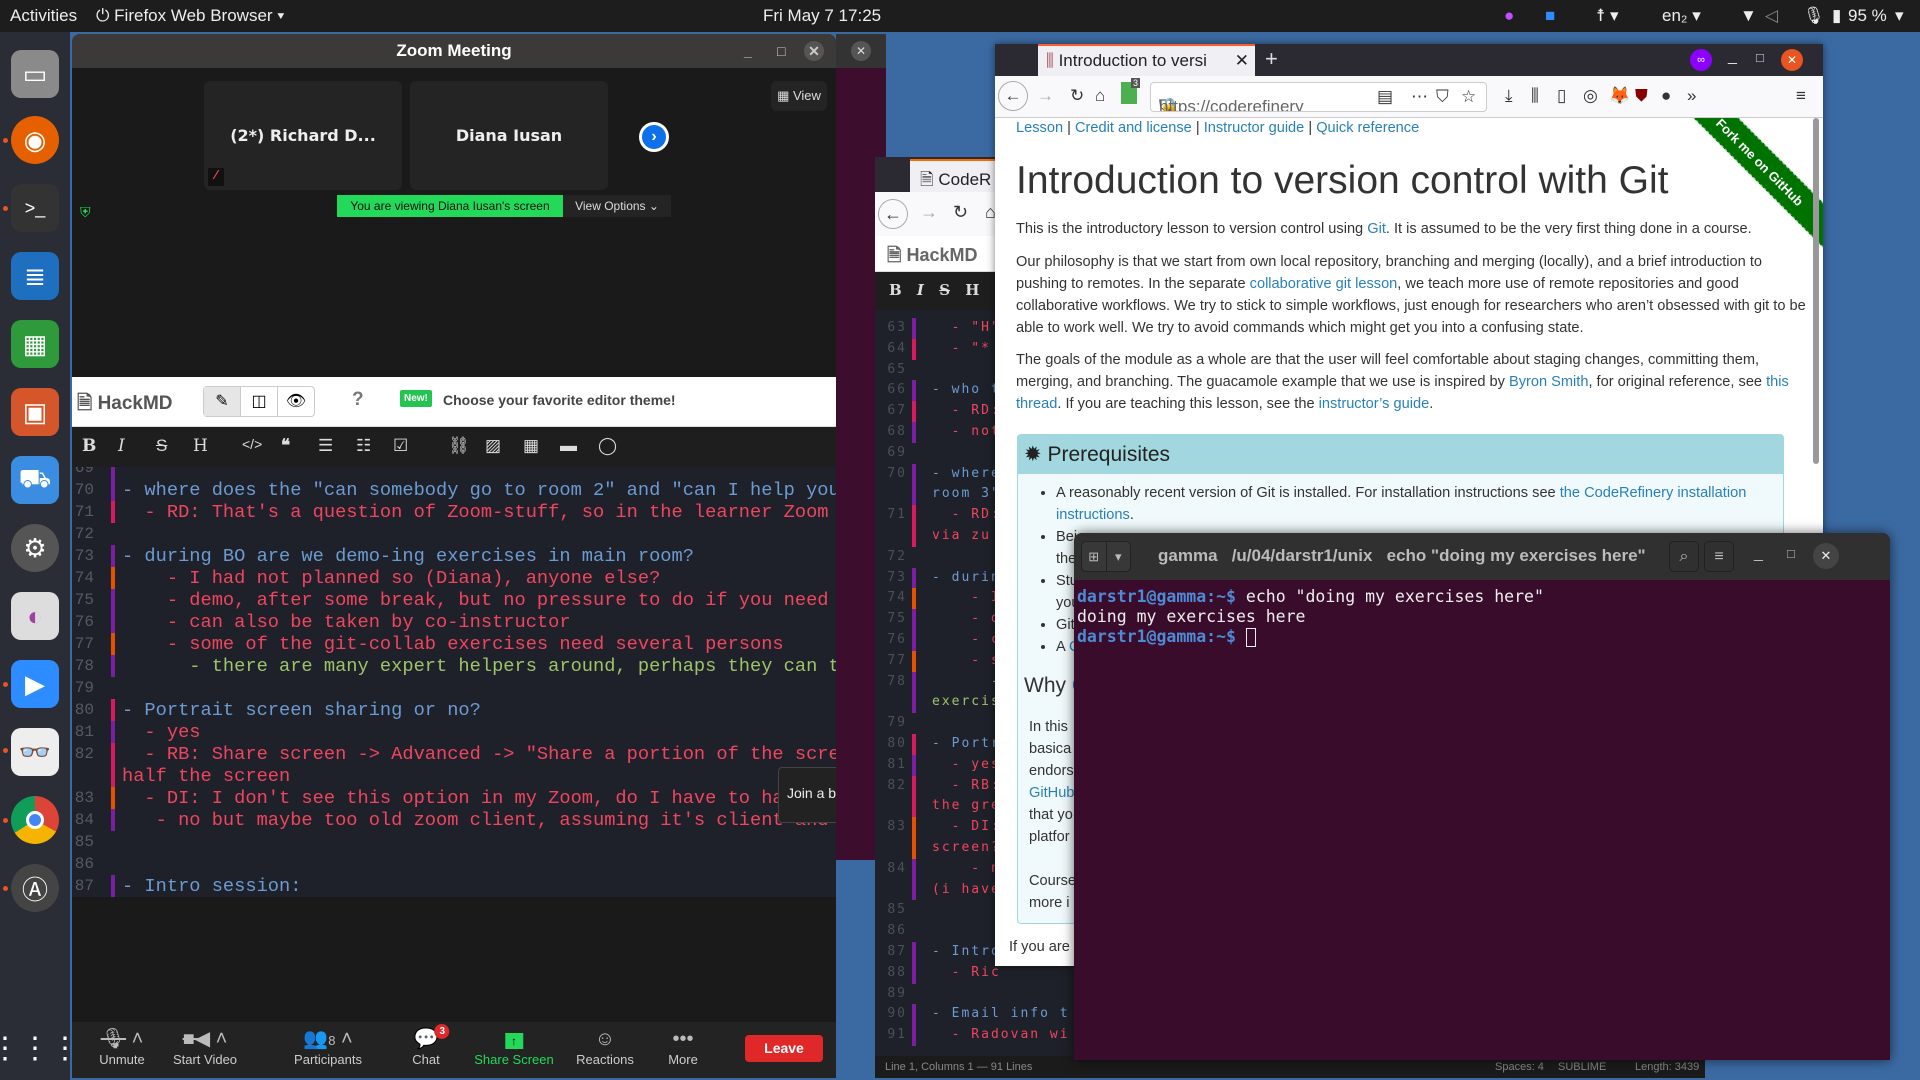  I want to click on software-updater-icon: Ⓐ, so click(35, 888).